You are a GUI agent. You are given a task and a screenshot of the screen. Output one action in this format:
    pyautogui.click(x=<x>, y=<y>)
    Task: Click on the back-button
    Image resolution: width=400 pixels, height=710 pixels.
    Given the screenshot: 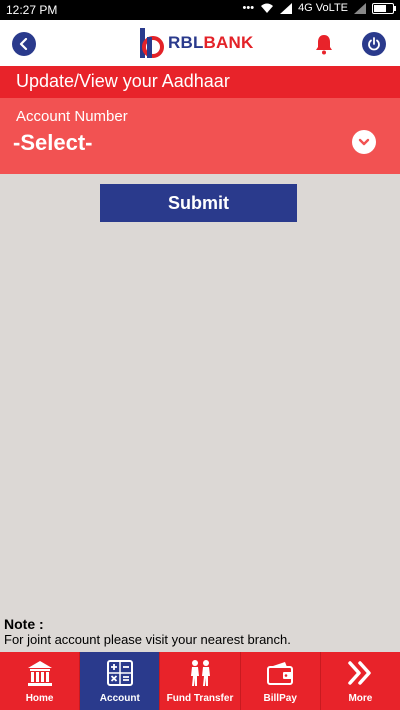 What is the action you would take?
    pyautogui.click(x=24, y=44)
    